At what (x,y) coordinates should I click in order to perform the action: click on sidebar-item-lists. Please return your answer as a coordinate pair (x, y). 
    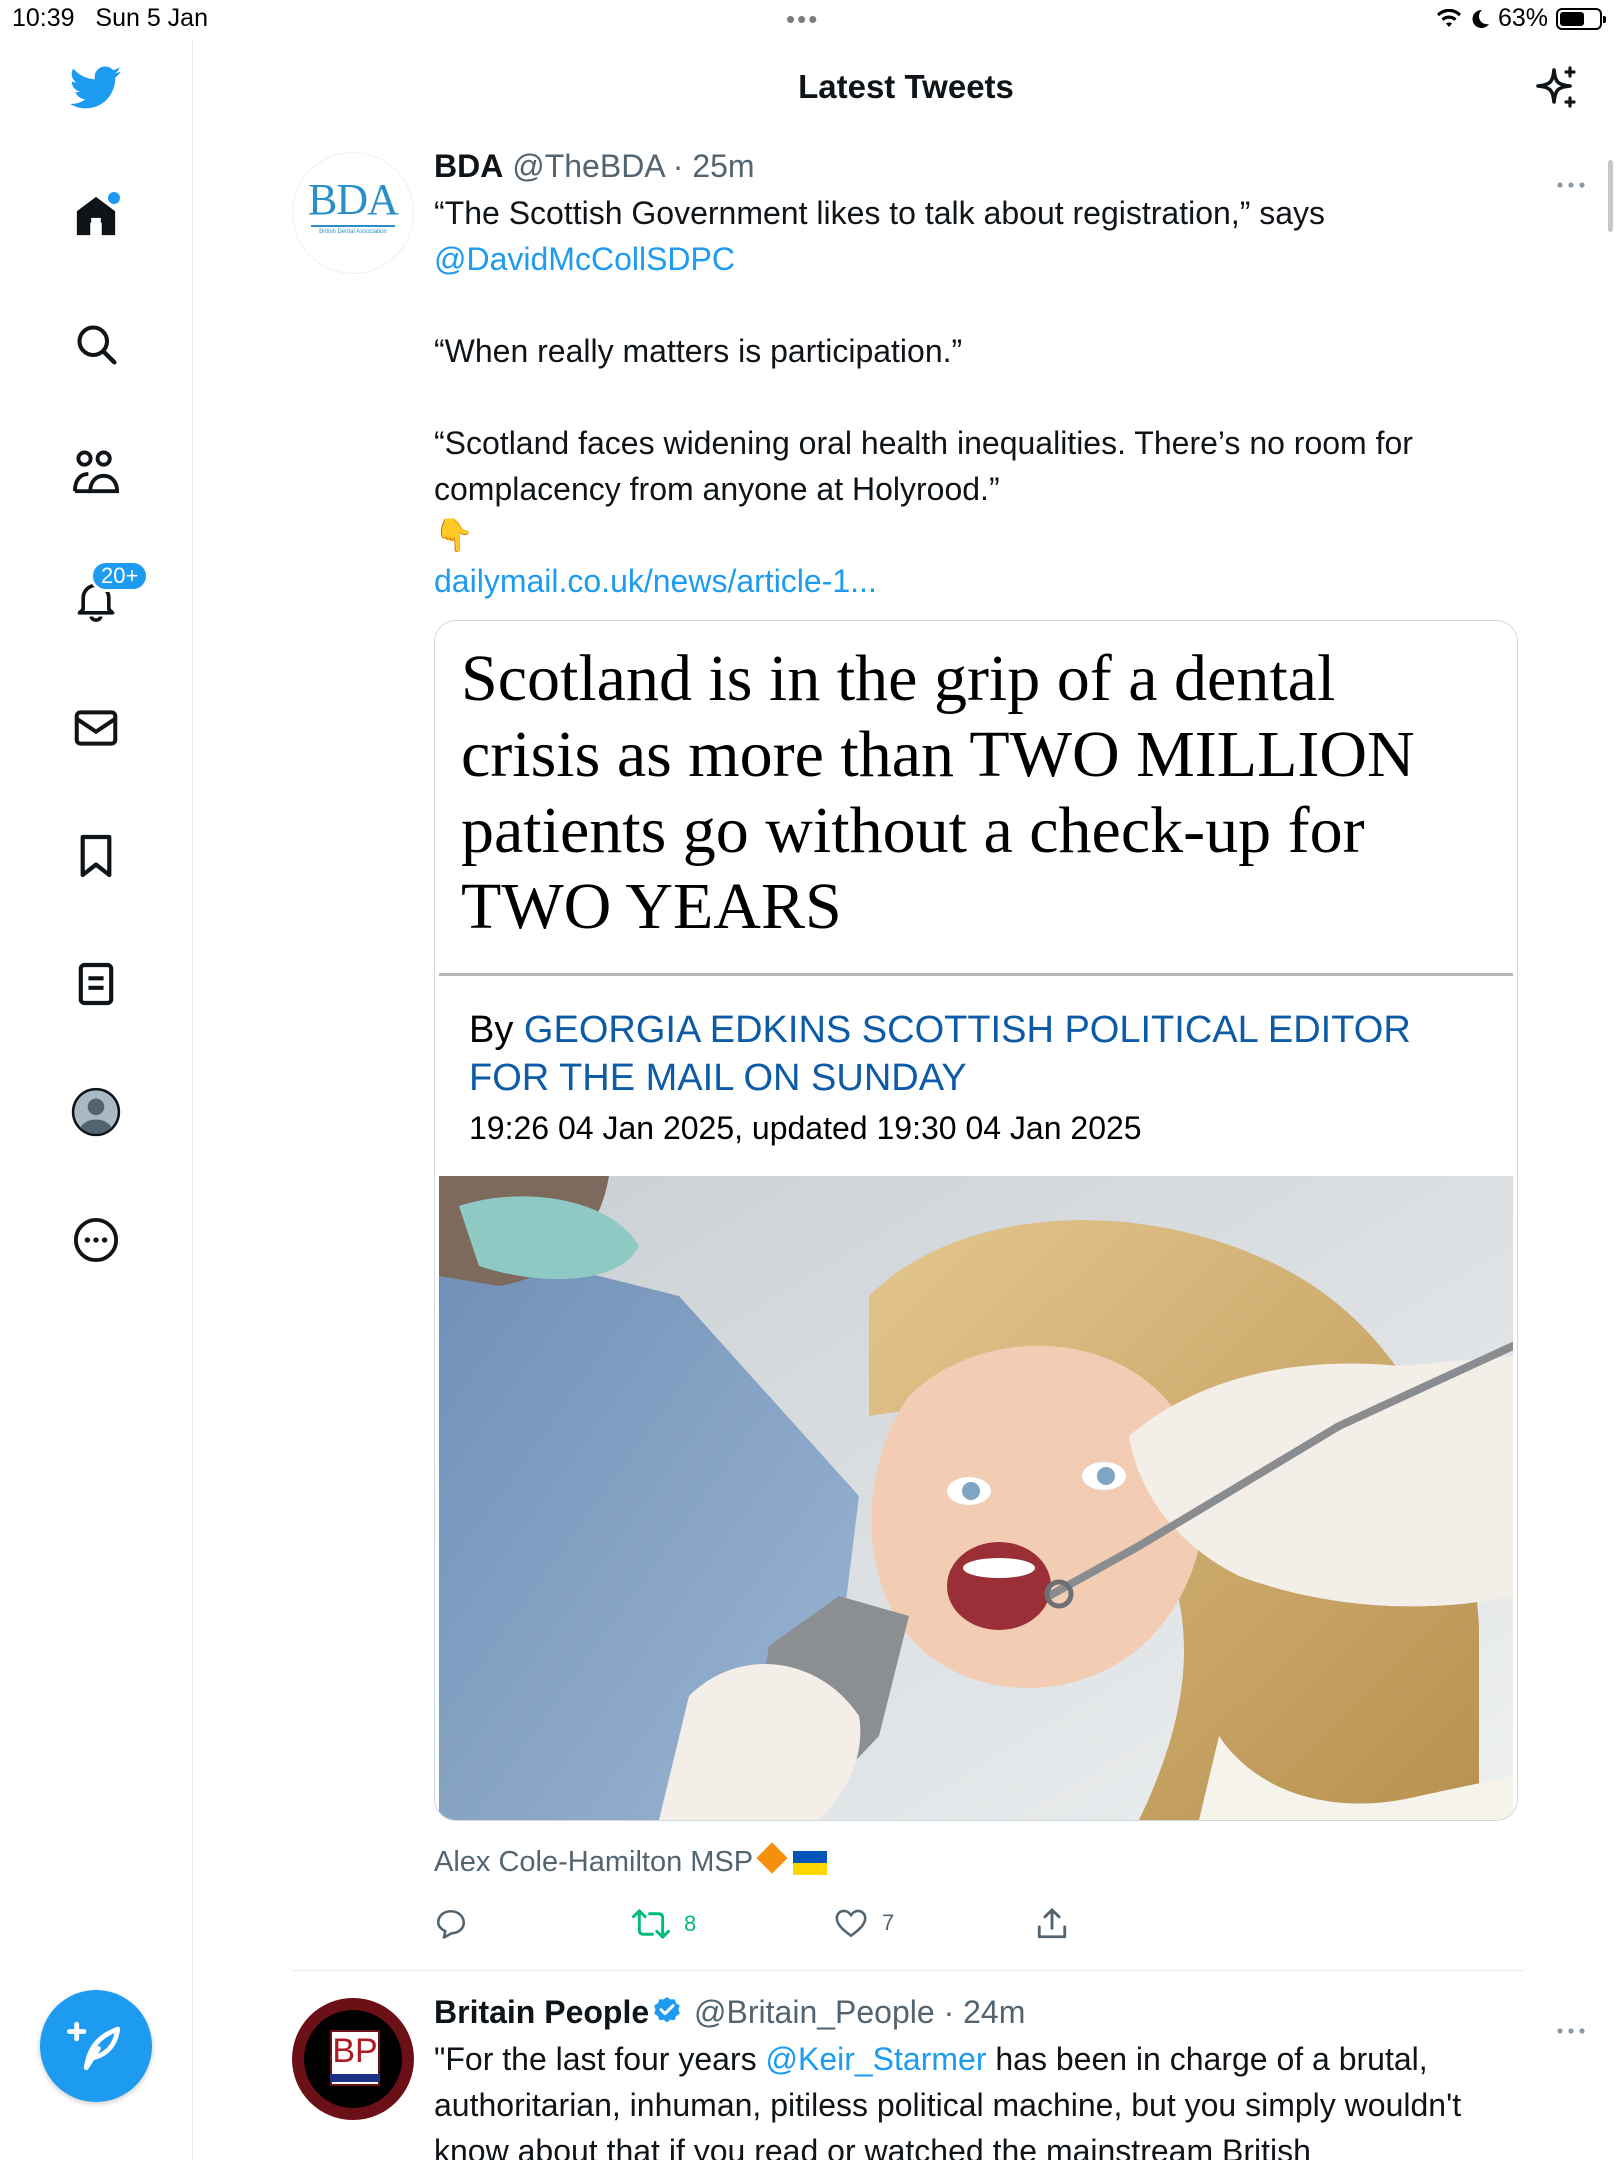
    Looking at the image, I should click on (96, 984).